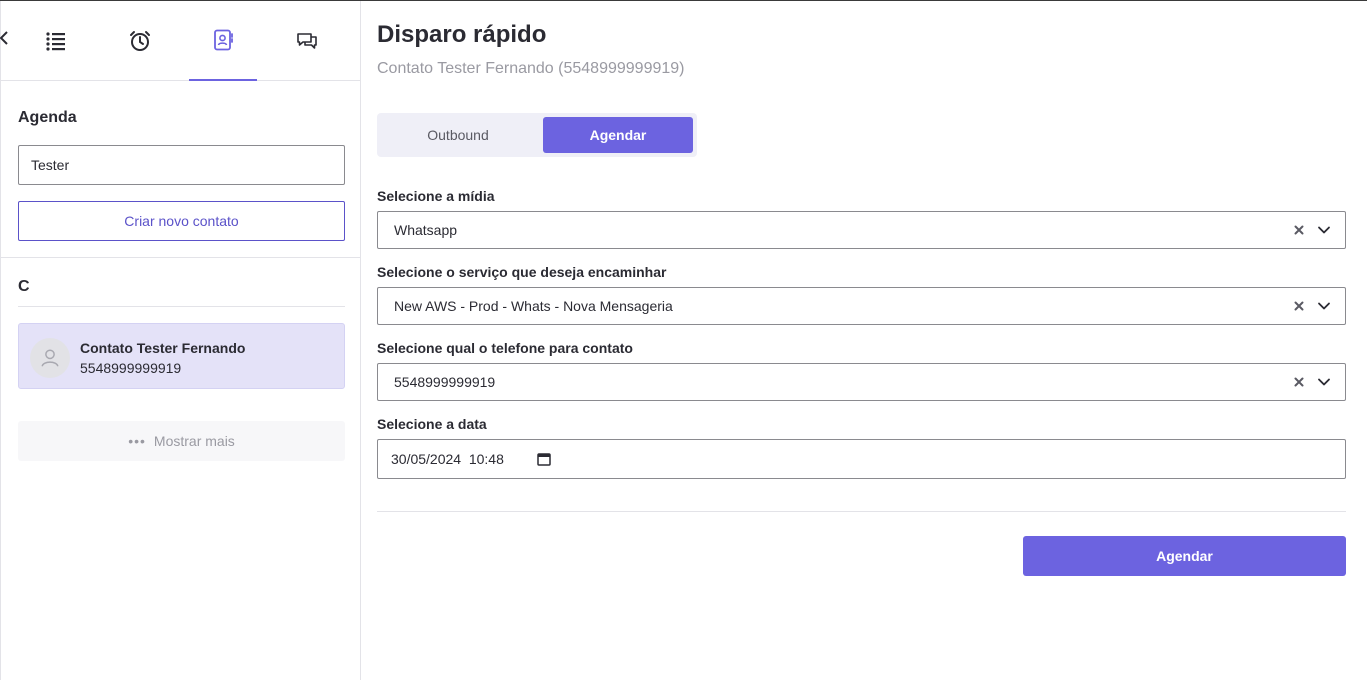 The image size is (1367, 680). I want to click on tab-contacts, so click(223, 41).